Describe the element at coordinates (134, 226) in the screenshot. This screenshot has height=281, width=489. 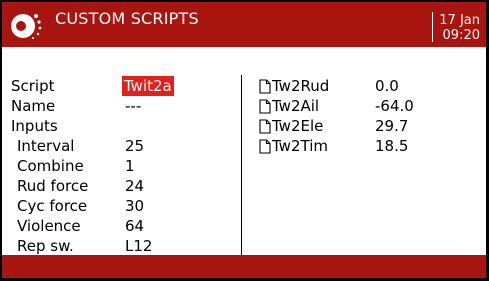
I see `setting-value: 64` at that location.